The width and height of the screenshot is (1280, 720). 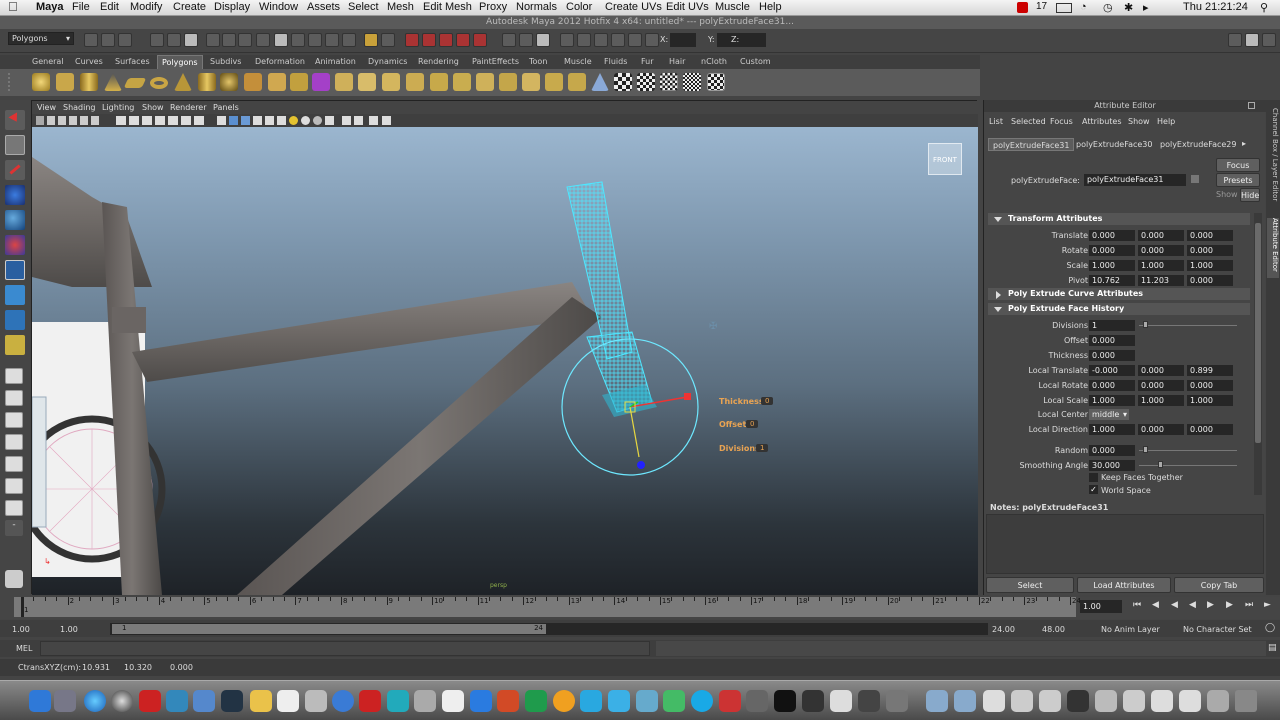 What do you see at coordinates (50, 7) in the screenshot?
I see `menu-maya: Maya` at bounding box center [50, 7].